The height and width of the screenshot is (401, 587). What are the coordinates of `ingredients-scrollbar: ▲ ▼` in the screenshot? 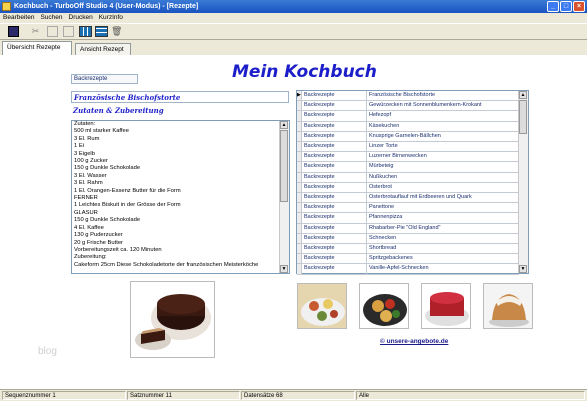 It's located at (284, 197).